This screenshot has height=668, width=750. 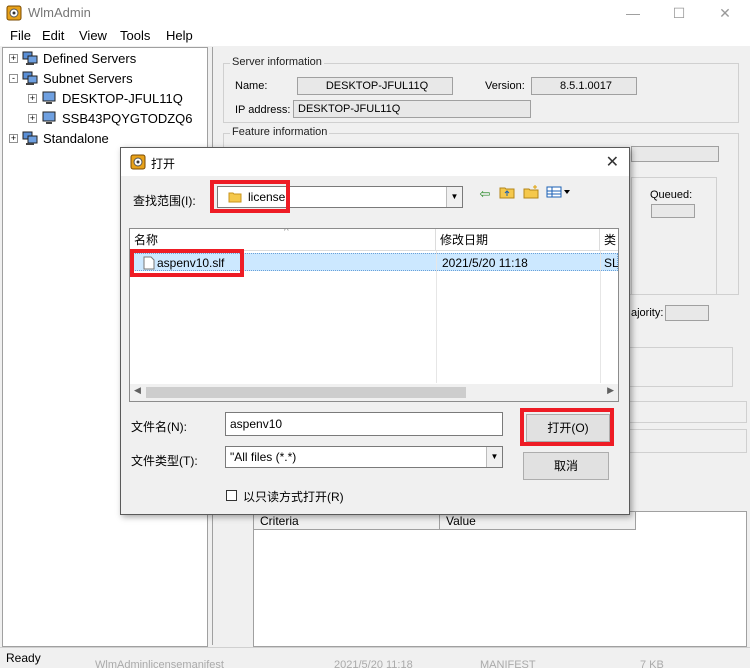 What do you see at coordinates (612, 162) in the screenshot?
I see `dialog-close-icon: ✕` at bounding box center [612, 162].